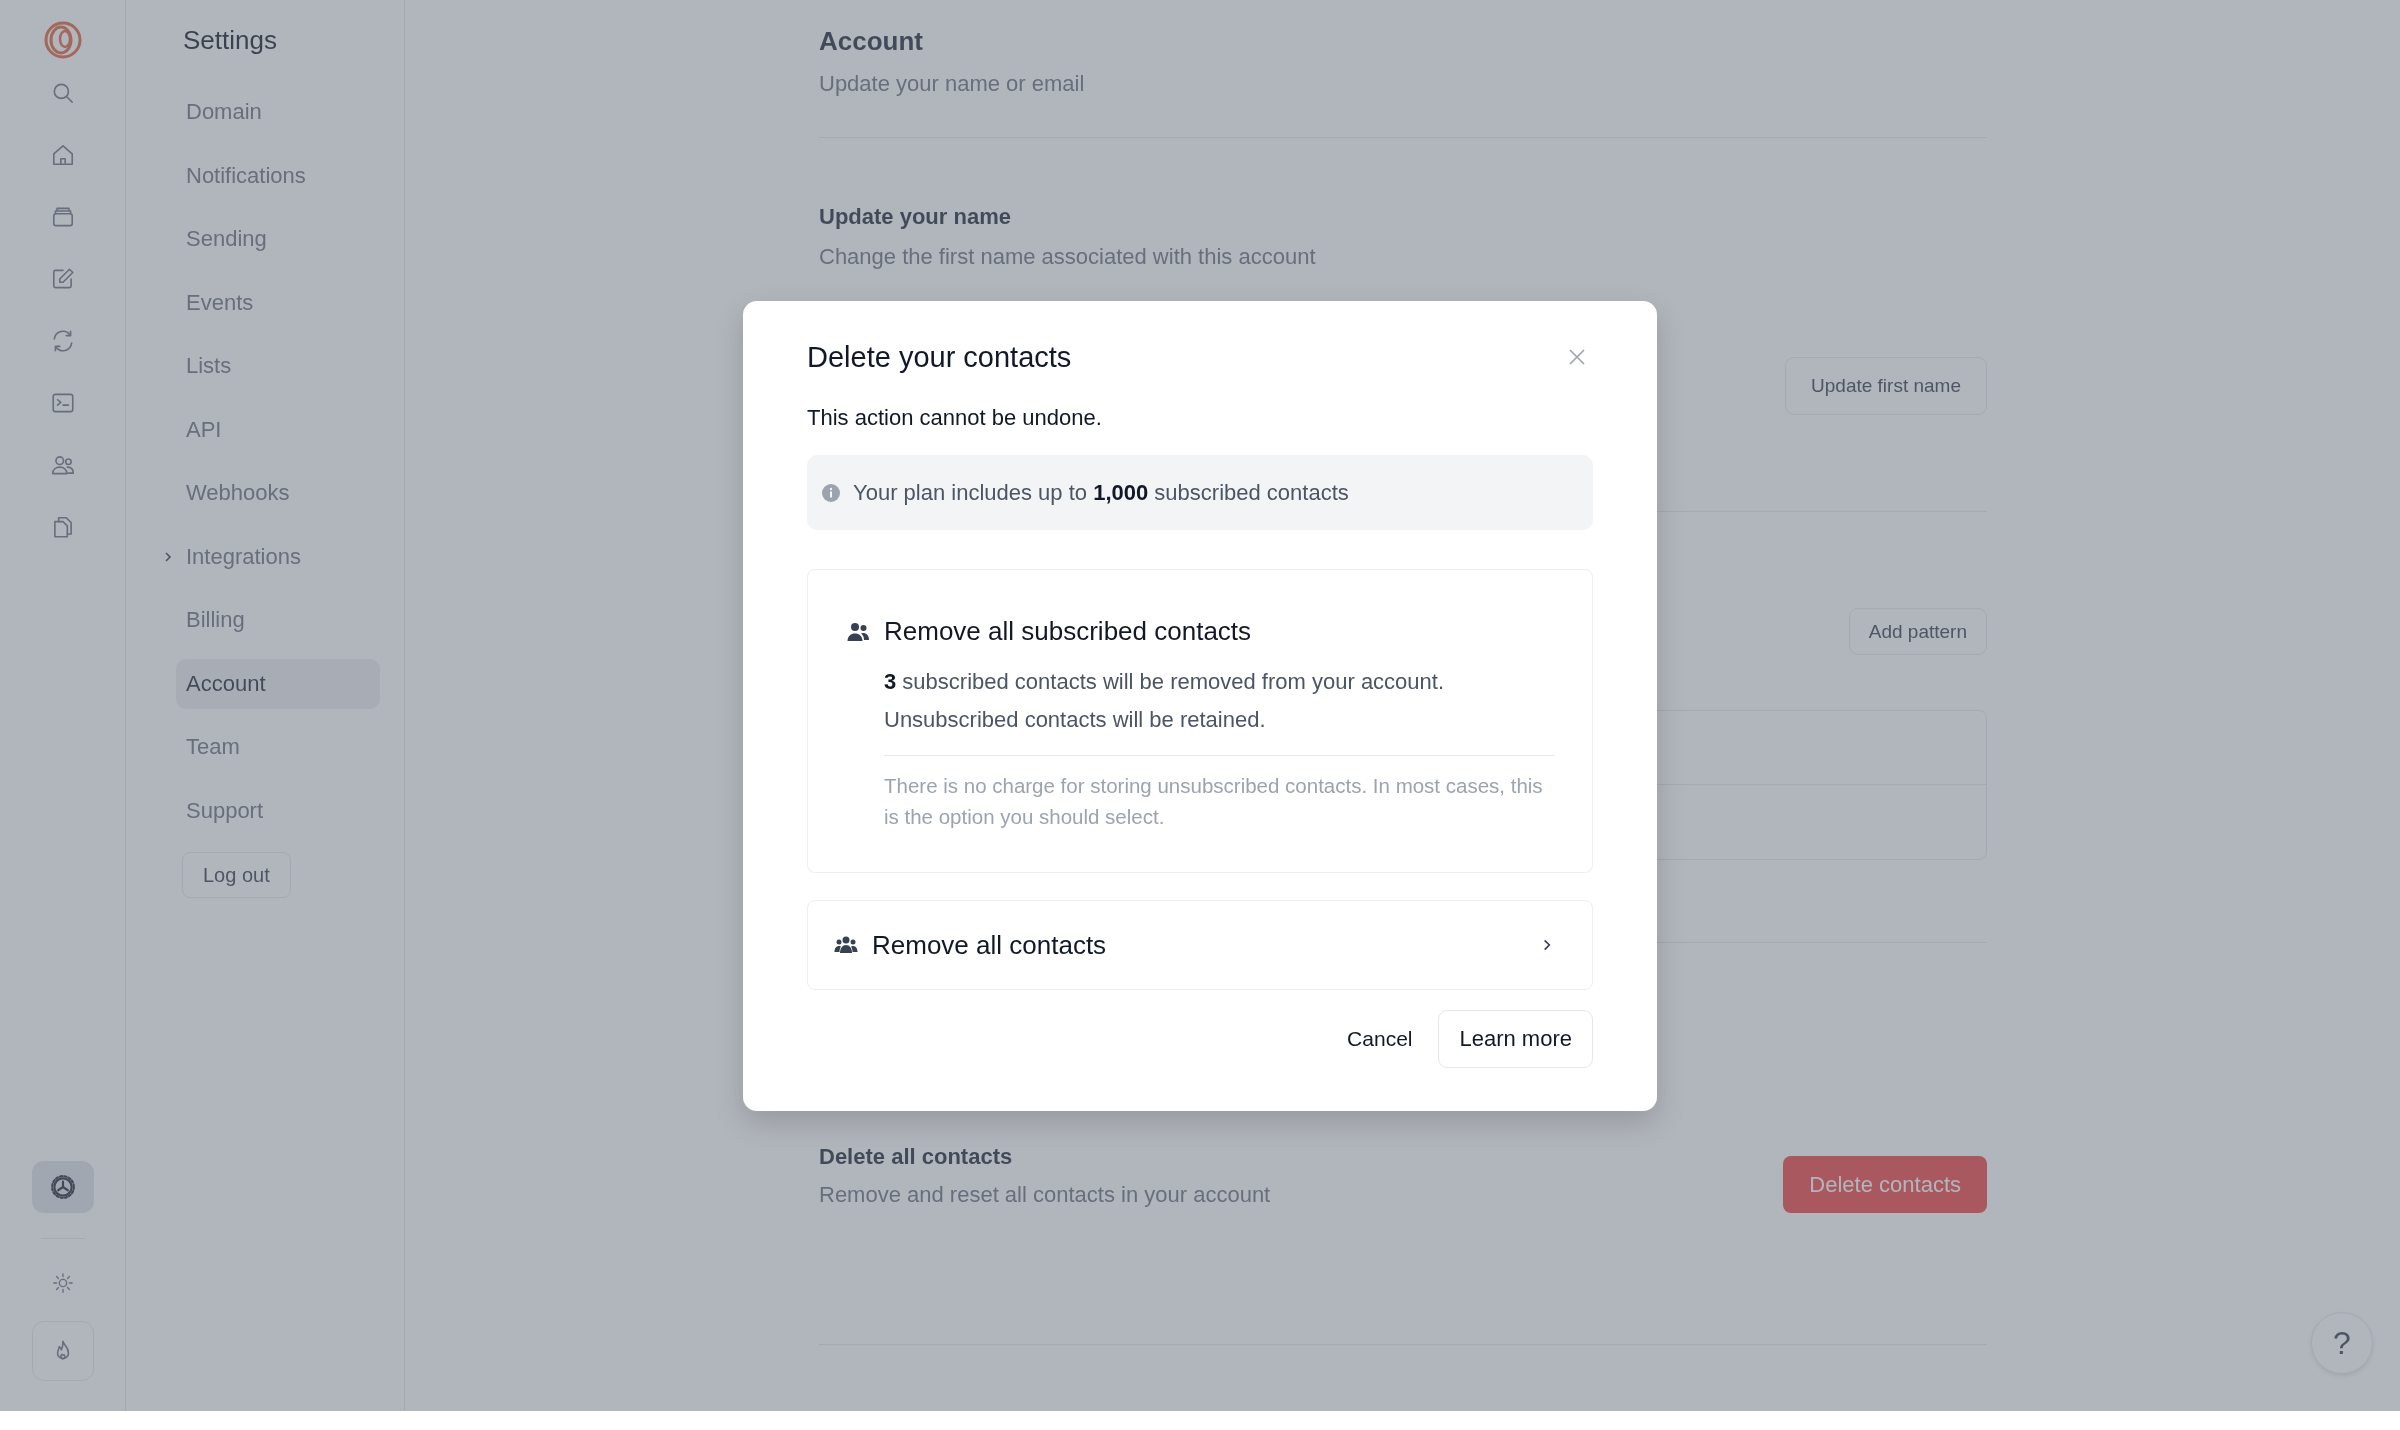  Describe the element at coordinates (278, 747) in the screenshot. I see `sidebar-item: Team` at that location.